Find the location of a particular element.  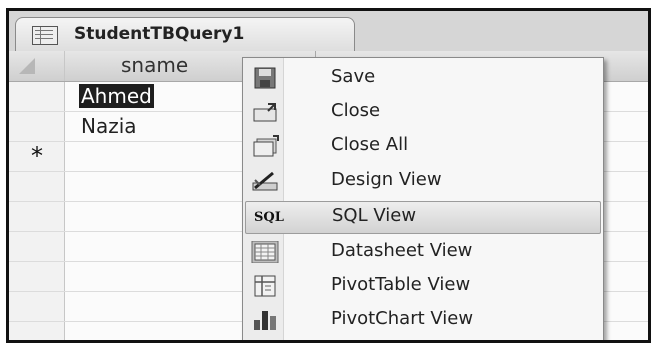

menu-item-close: Close is located at coordinates (423, 112).